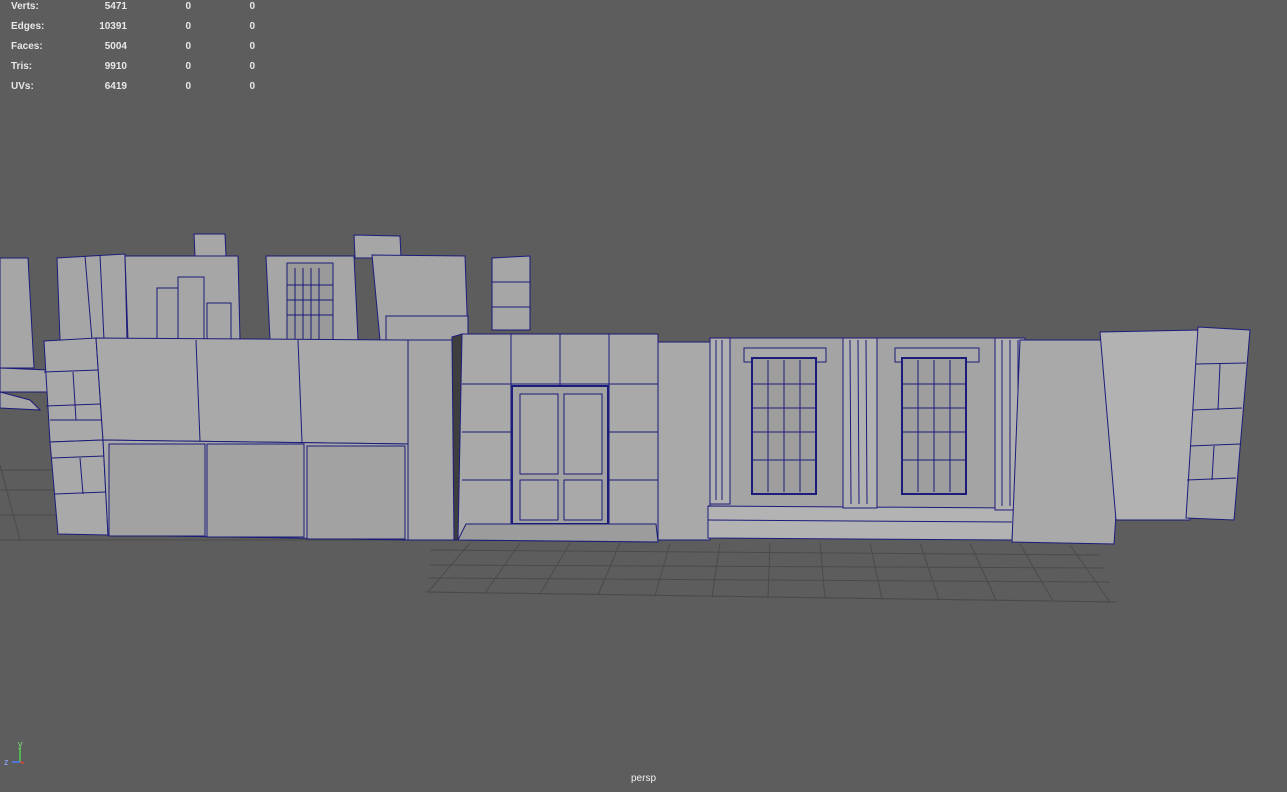 Image resolution: width=1287 pixels, height=792 pixels. What do you see at coordinates (135, 48) in the screenshot?
I see `hud-row-faces: Faces: 5004 0 0` at bounding box center [135, 48].